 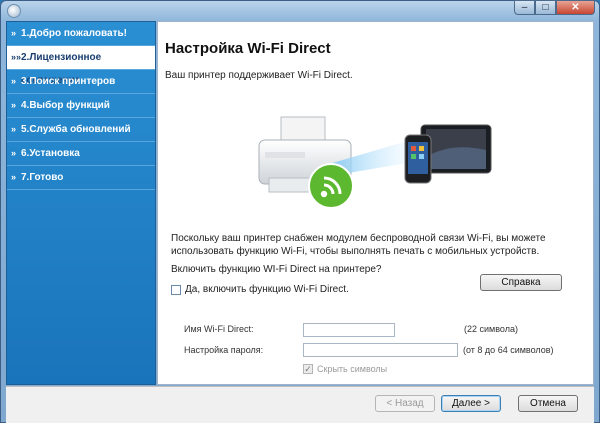 I want to click on page-subtitle: Ваш принтер поддерживает Wi-Fi Direct., so click(x=259, y=75).